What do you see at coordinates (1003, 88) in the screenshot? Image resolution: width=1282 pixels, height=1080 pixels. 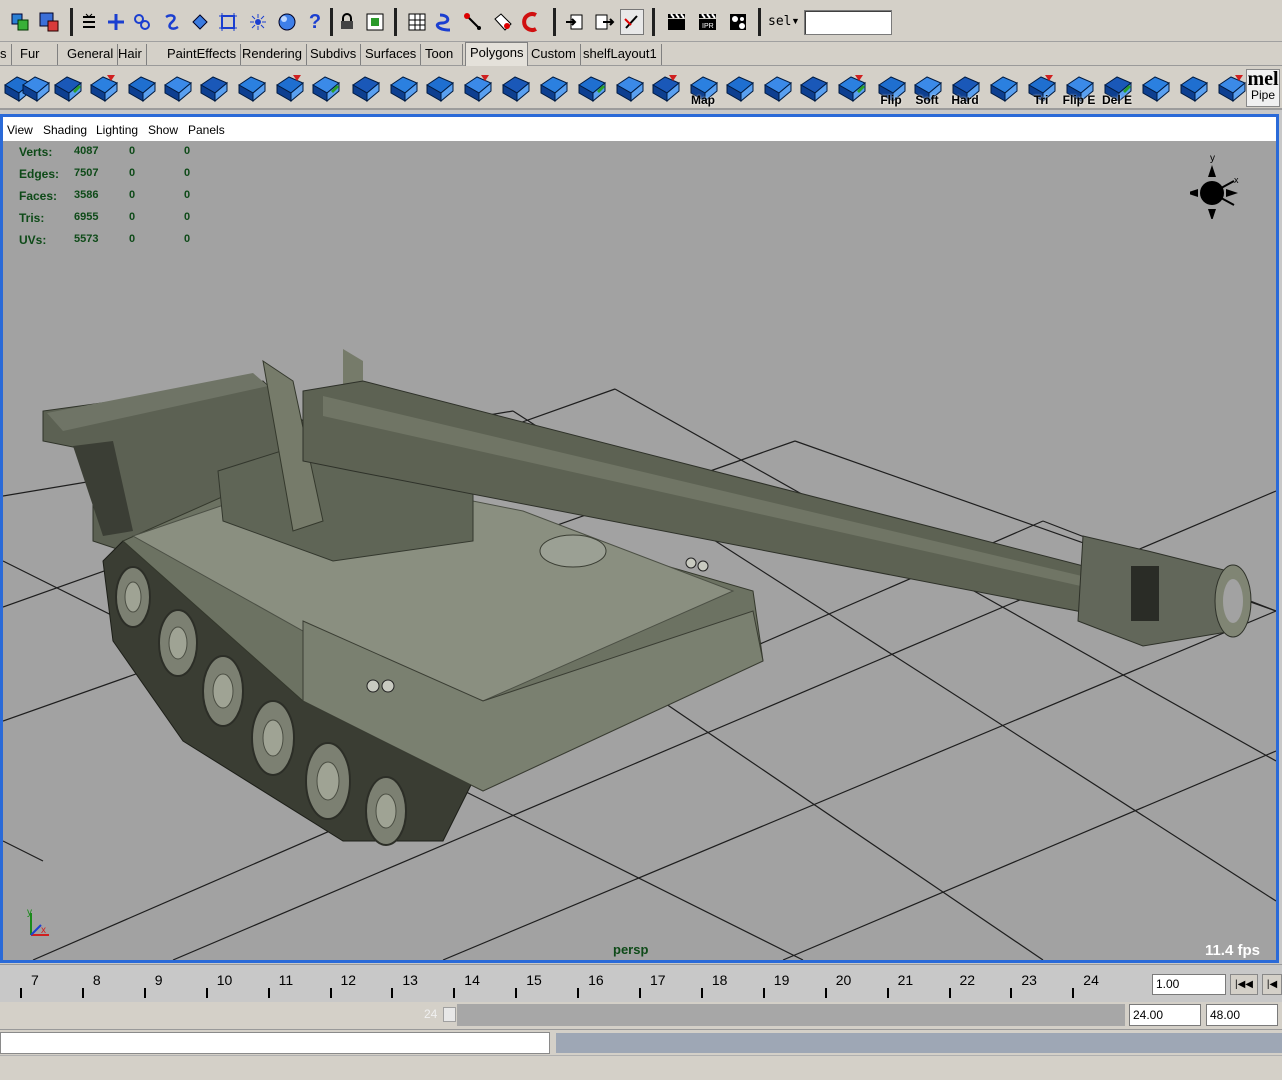 I see `triangulate-icon` at bounding box center [1003, 88].